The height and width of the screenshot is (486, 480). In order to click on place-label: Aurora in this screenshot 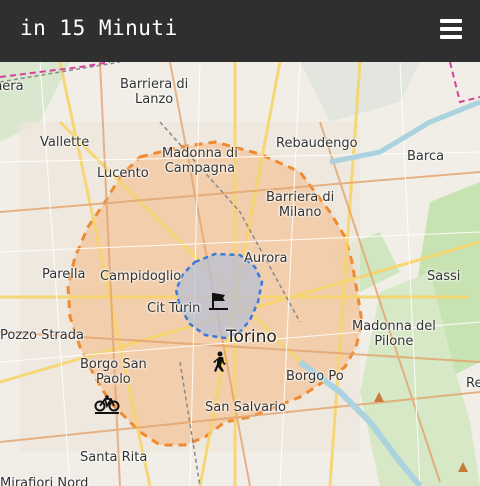, I will do `click(266, 258)`.